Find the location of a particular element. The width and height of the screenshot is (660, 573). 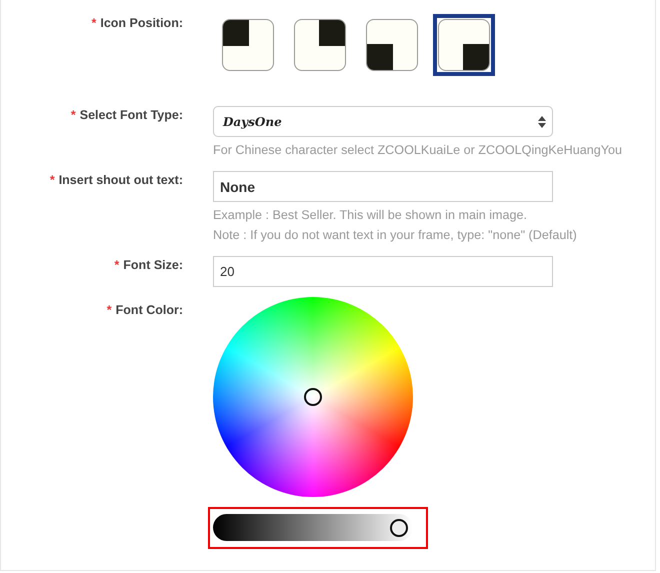

field-label: * Insert shout out text: is located at coordinates (116, 179).